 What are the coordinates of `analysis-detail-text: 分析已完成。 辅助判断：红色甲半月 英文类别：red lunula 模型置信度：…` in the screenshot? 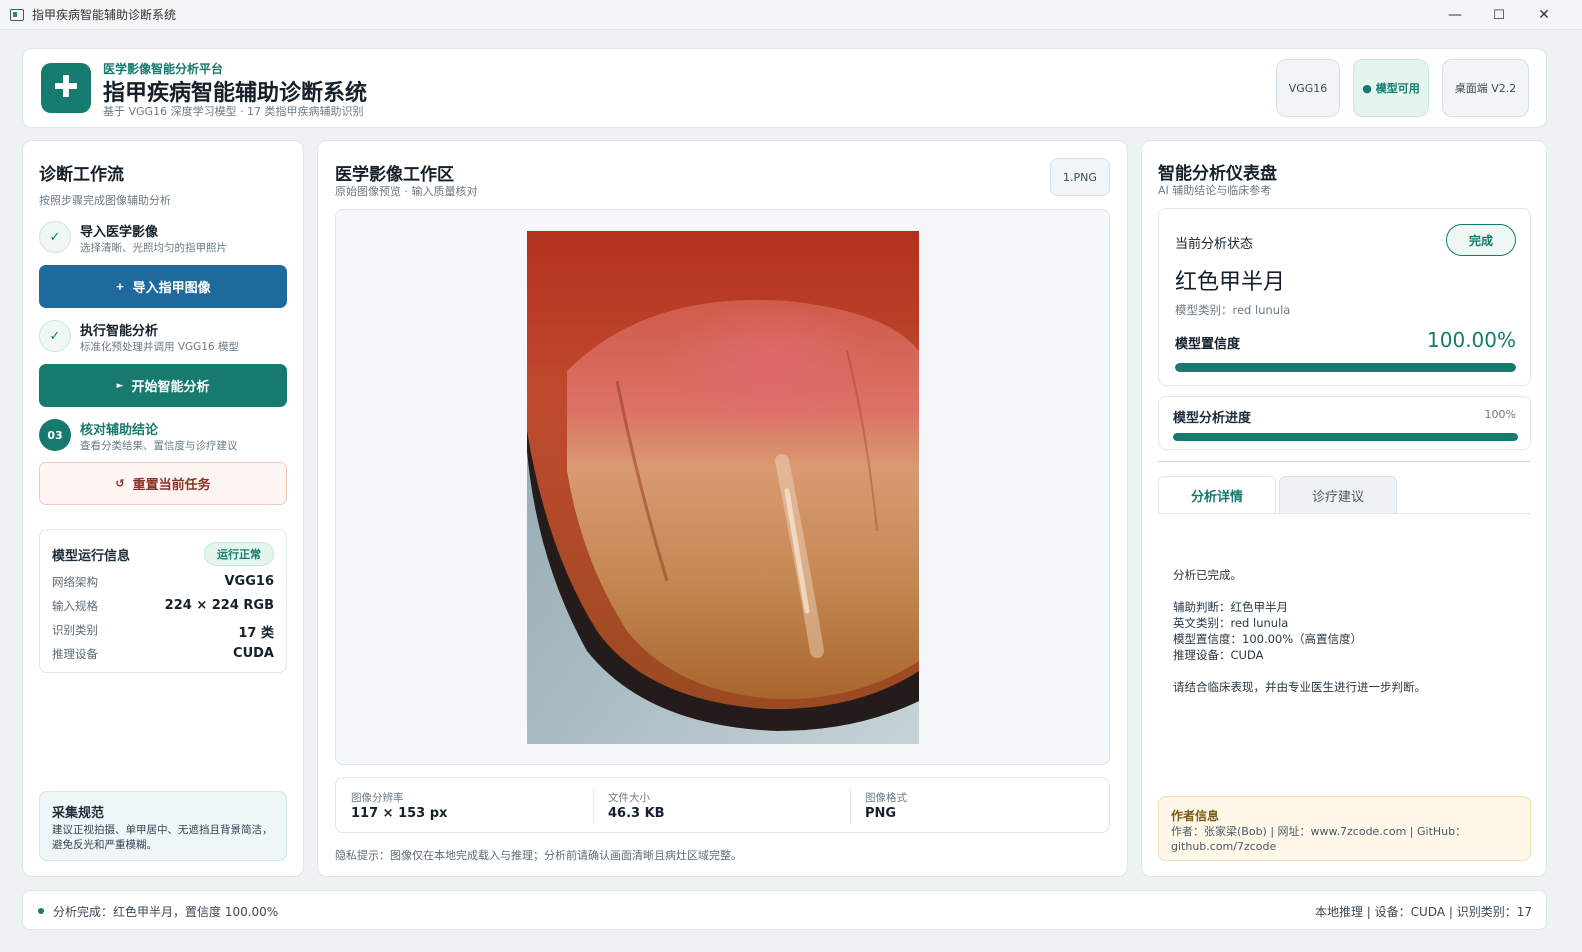 It's located at (1299, 631).